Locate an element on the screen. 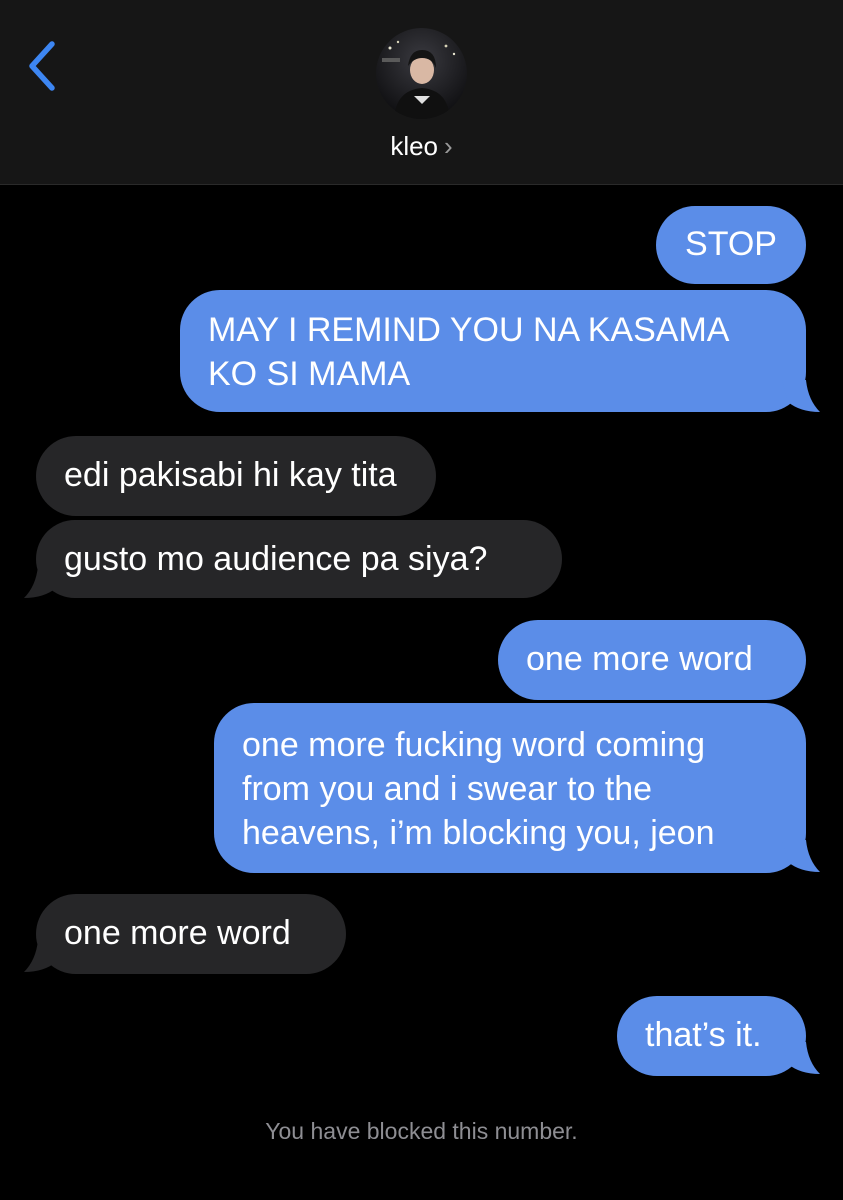  message-text: that’s it. is located at coordinates (703, 1035).